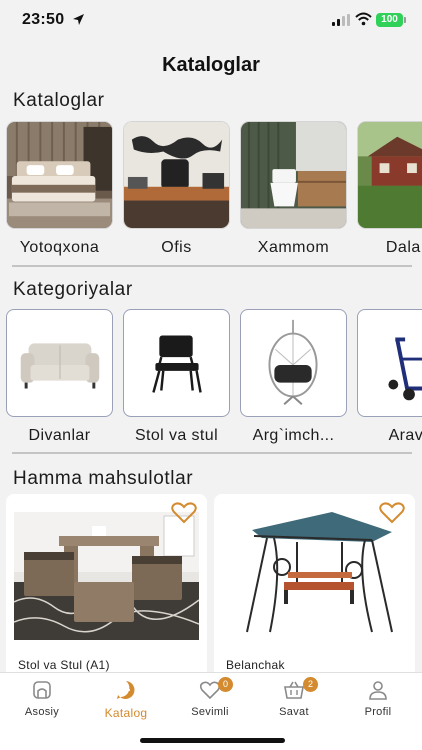  I want to click on catalog-icon, so click(126, 690).